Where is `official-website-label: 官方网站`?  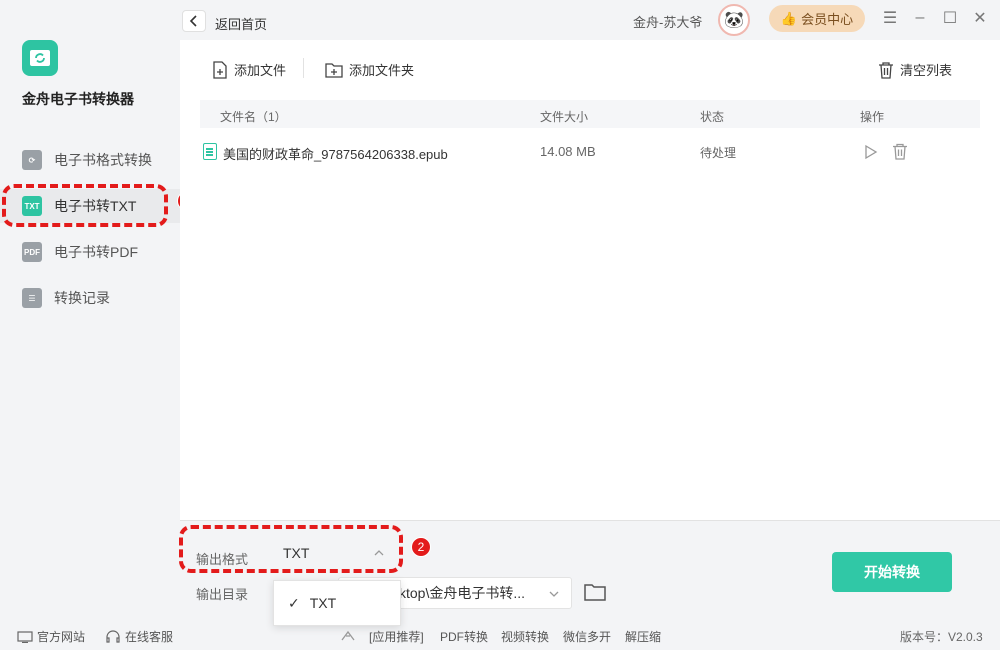 official-website-label: 官方网站 is located at coordinates (61, 637).